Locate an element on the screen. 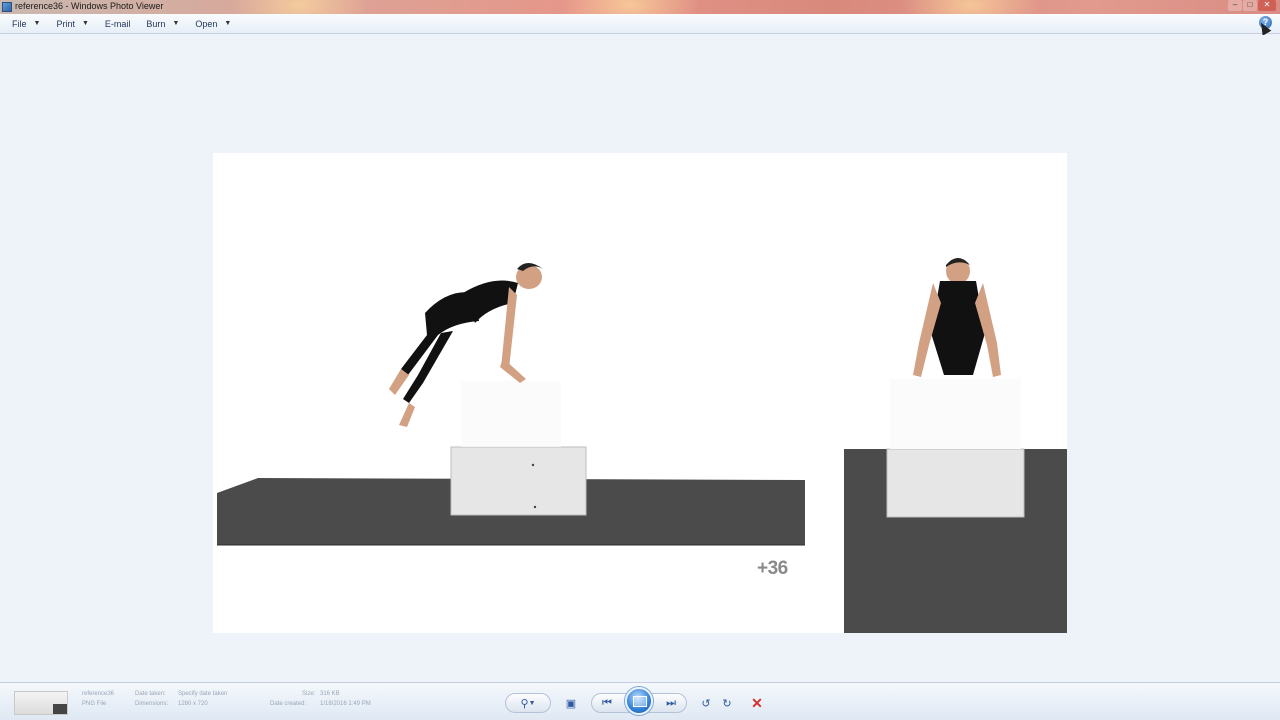 The width and height of the screenshot is (1280, 720). dimensions-value: 1280 x 720 is located at coordinates (193, 704).